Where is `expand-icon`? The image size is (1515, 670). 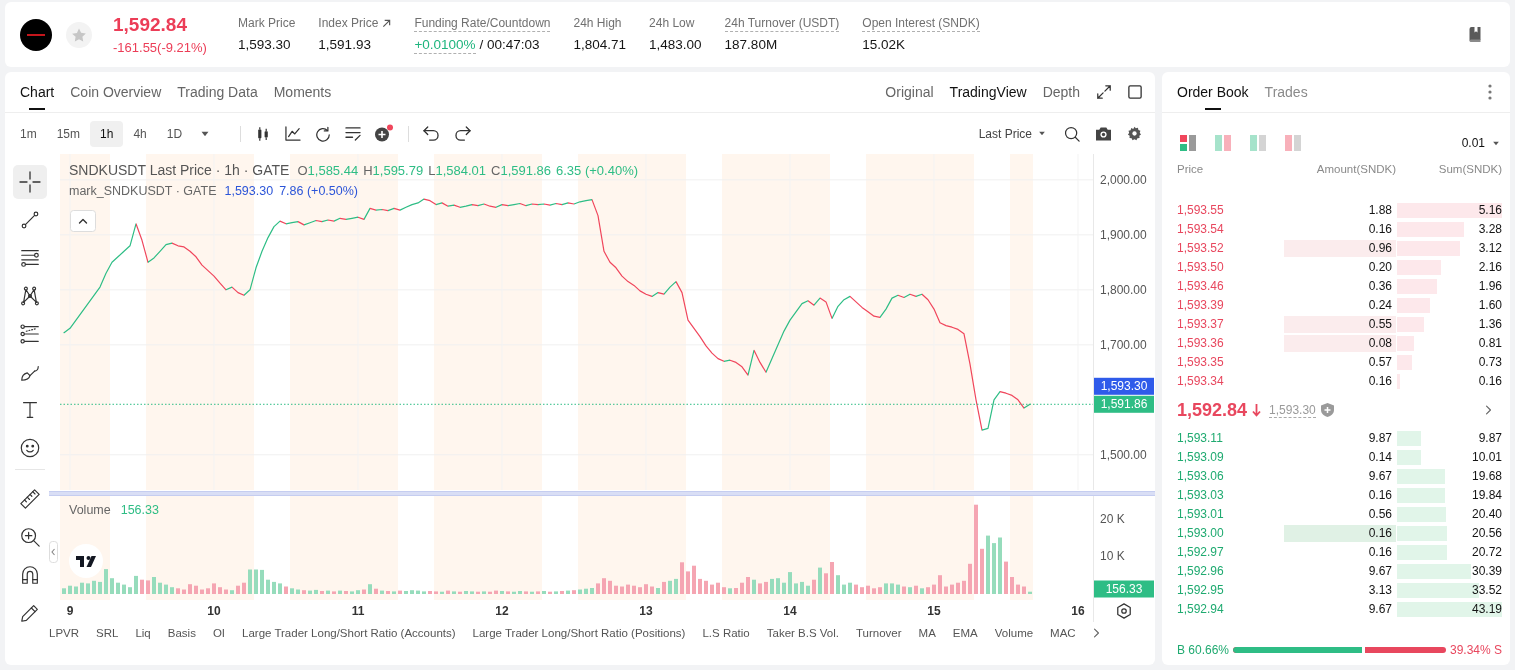
expand-icon is located at coordinates (1104, 92).